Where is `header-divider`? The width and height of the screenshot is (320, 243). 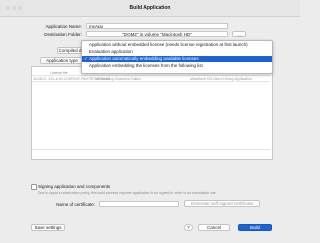 header-divider is located at coordinates (151, 75).